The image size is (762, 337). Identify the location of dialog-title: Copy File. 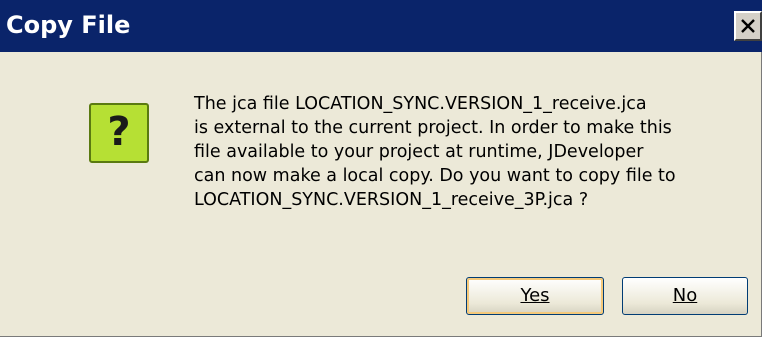
(68, 25).